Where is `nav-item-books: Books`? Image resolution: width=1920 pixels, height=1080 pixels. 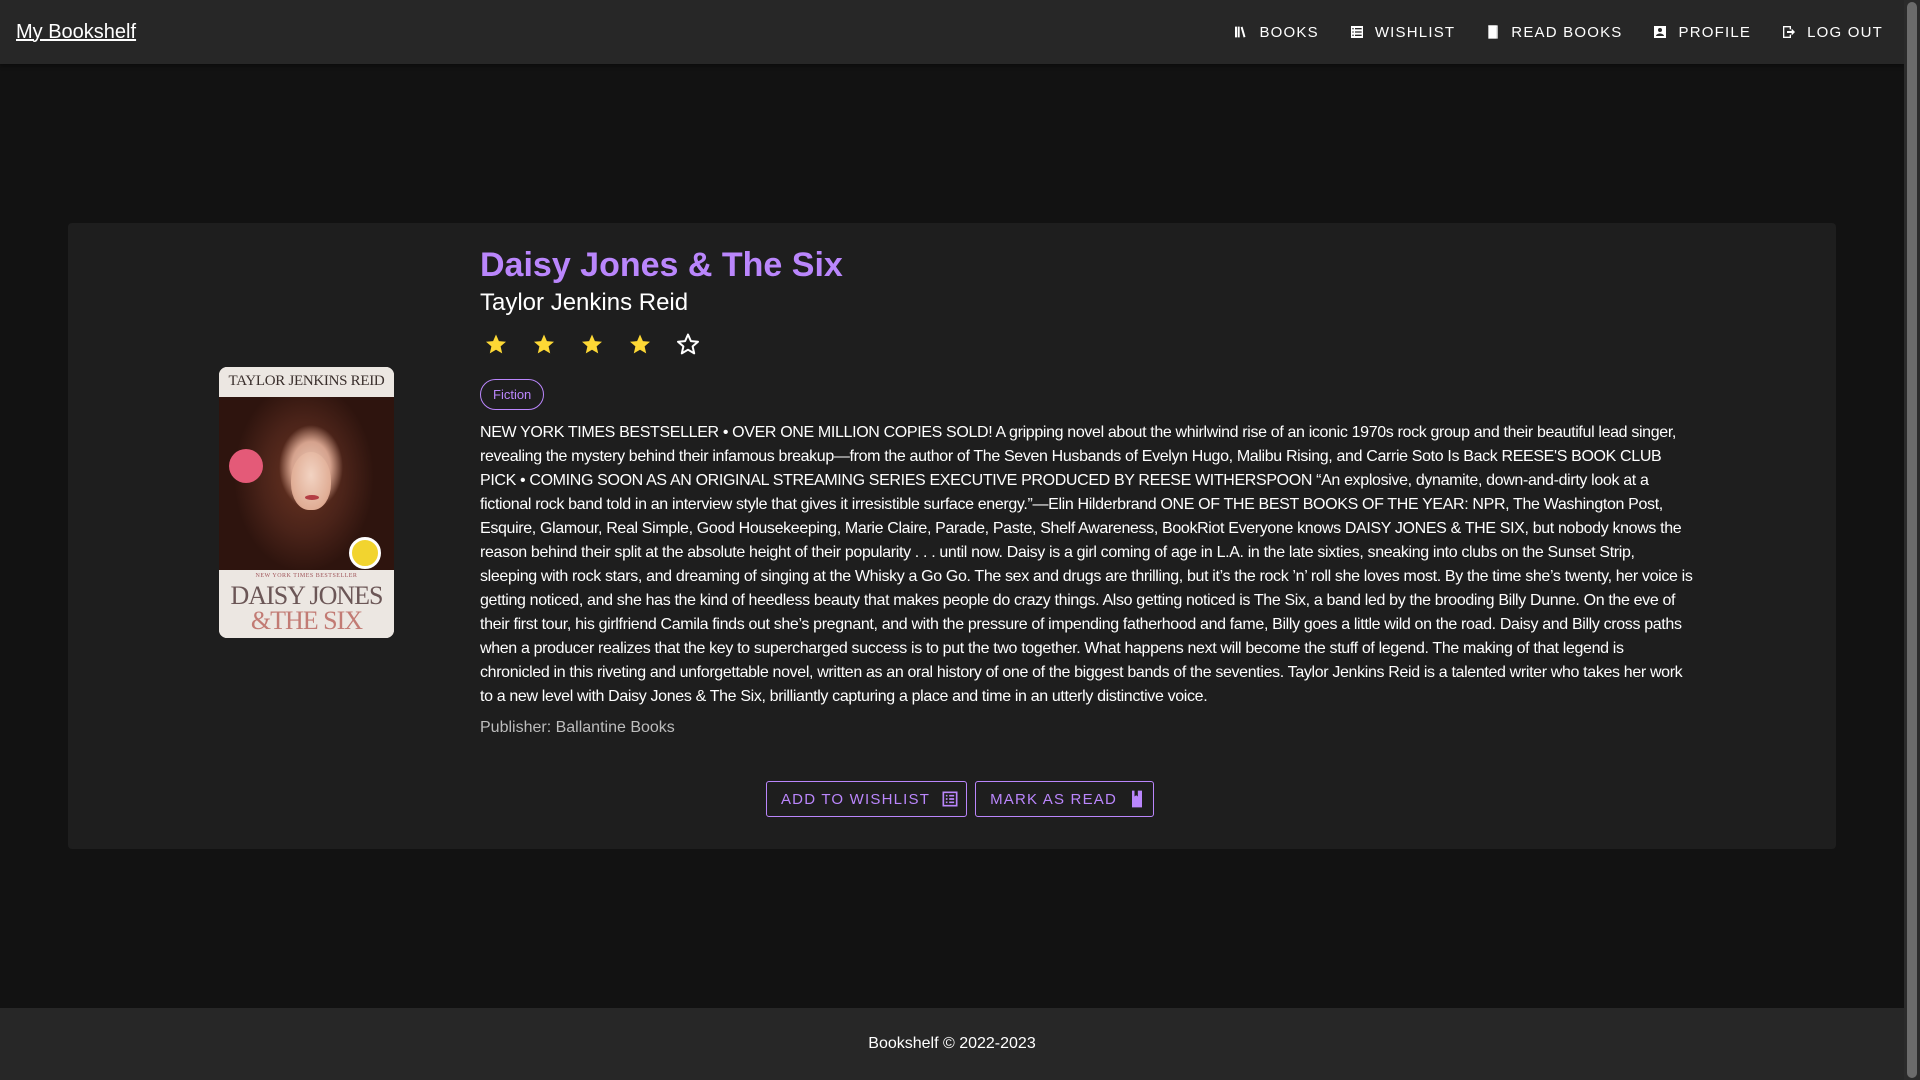 nav-item-books: Books is located at coordinates (1275, 32).